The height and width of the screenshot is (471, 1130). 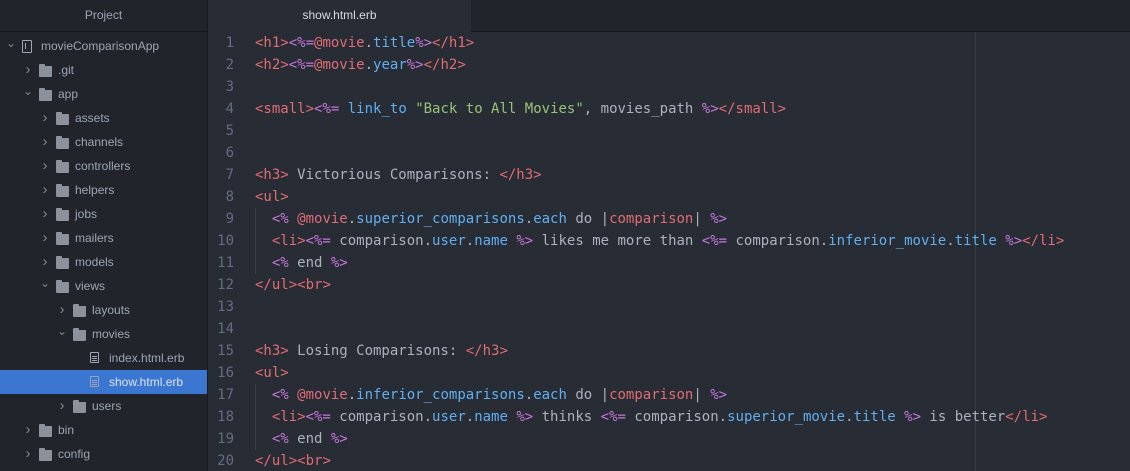 What do you see at coordinates (669, 43) in the screenshot?
I see `code-line: 1 <h1><%=@movie.title%></h1>` at bounding box center [669, 43].